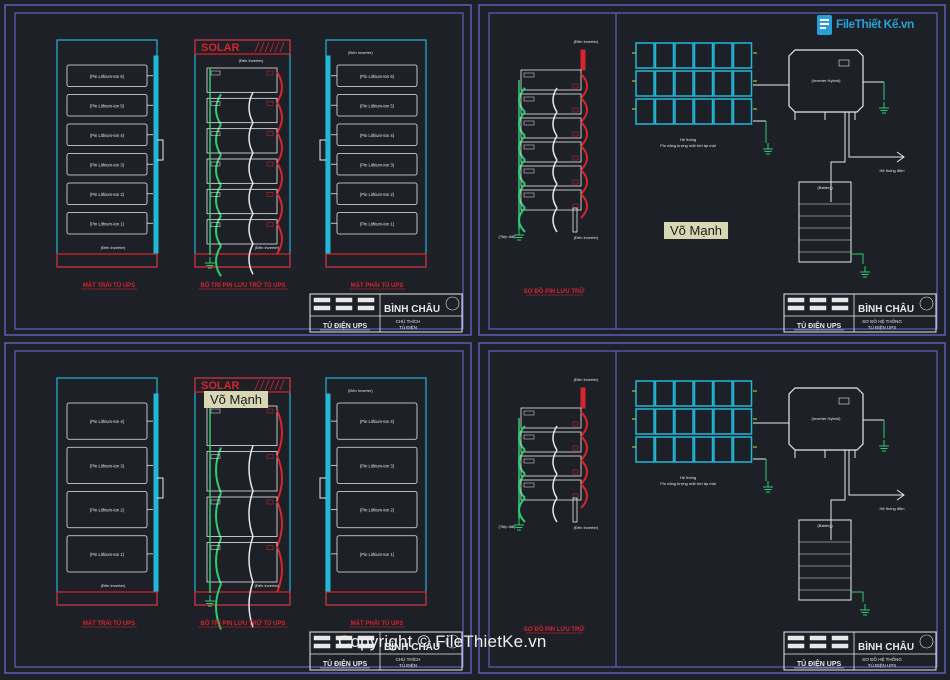  I want to click on inverter-to-battery, so click(838, 495).